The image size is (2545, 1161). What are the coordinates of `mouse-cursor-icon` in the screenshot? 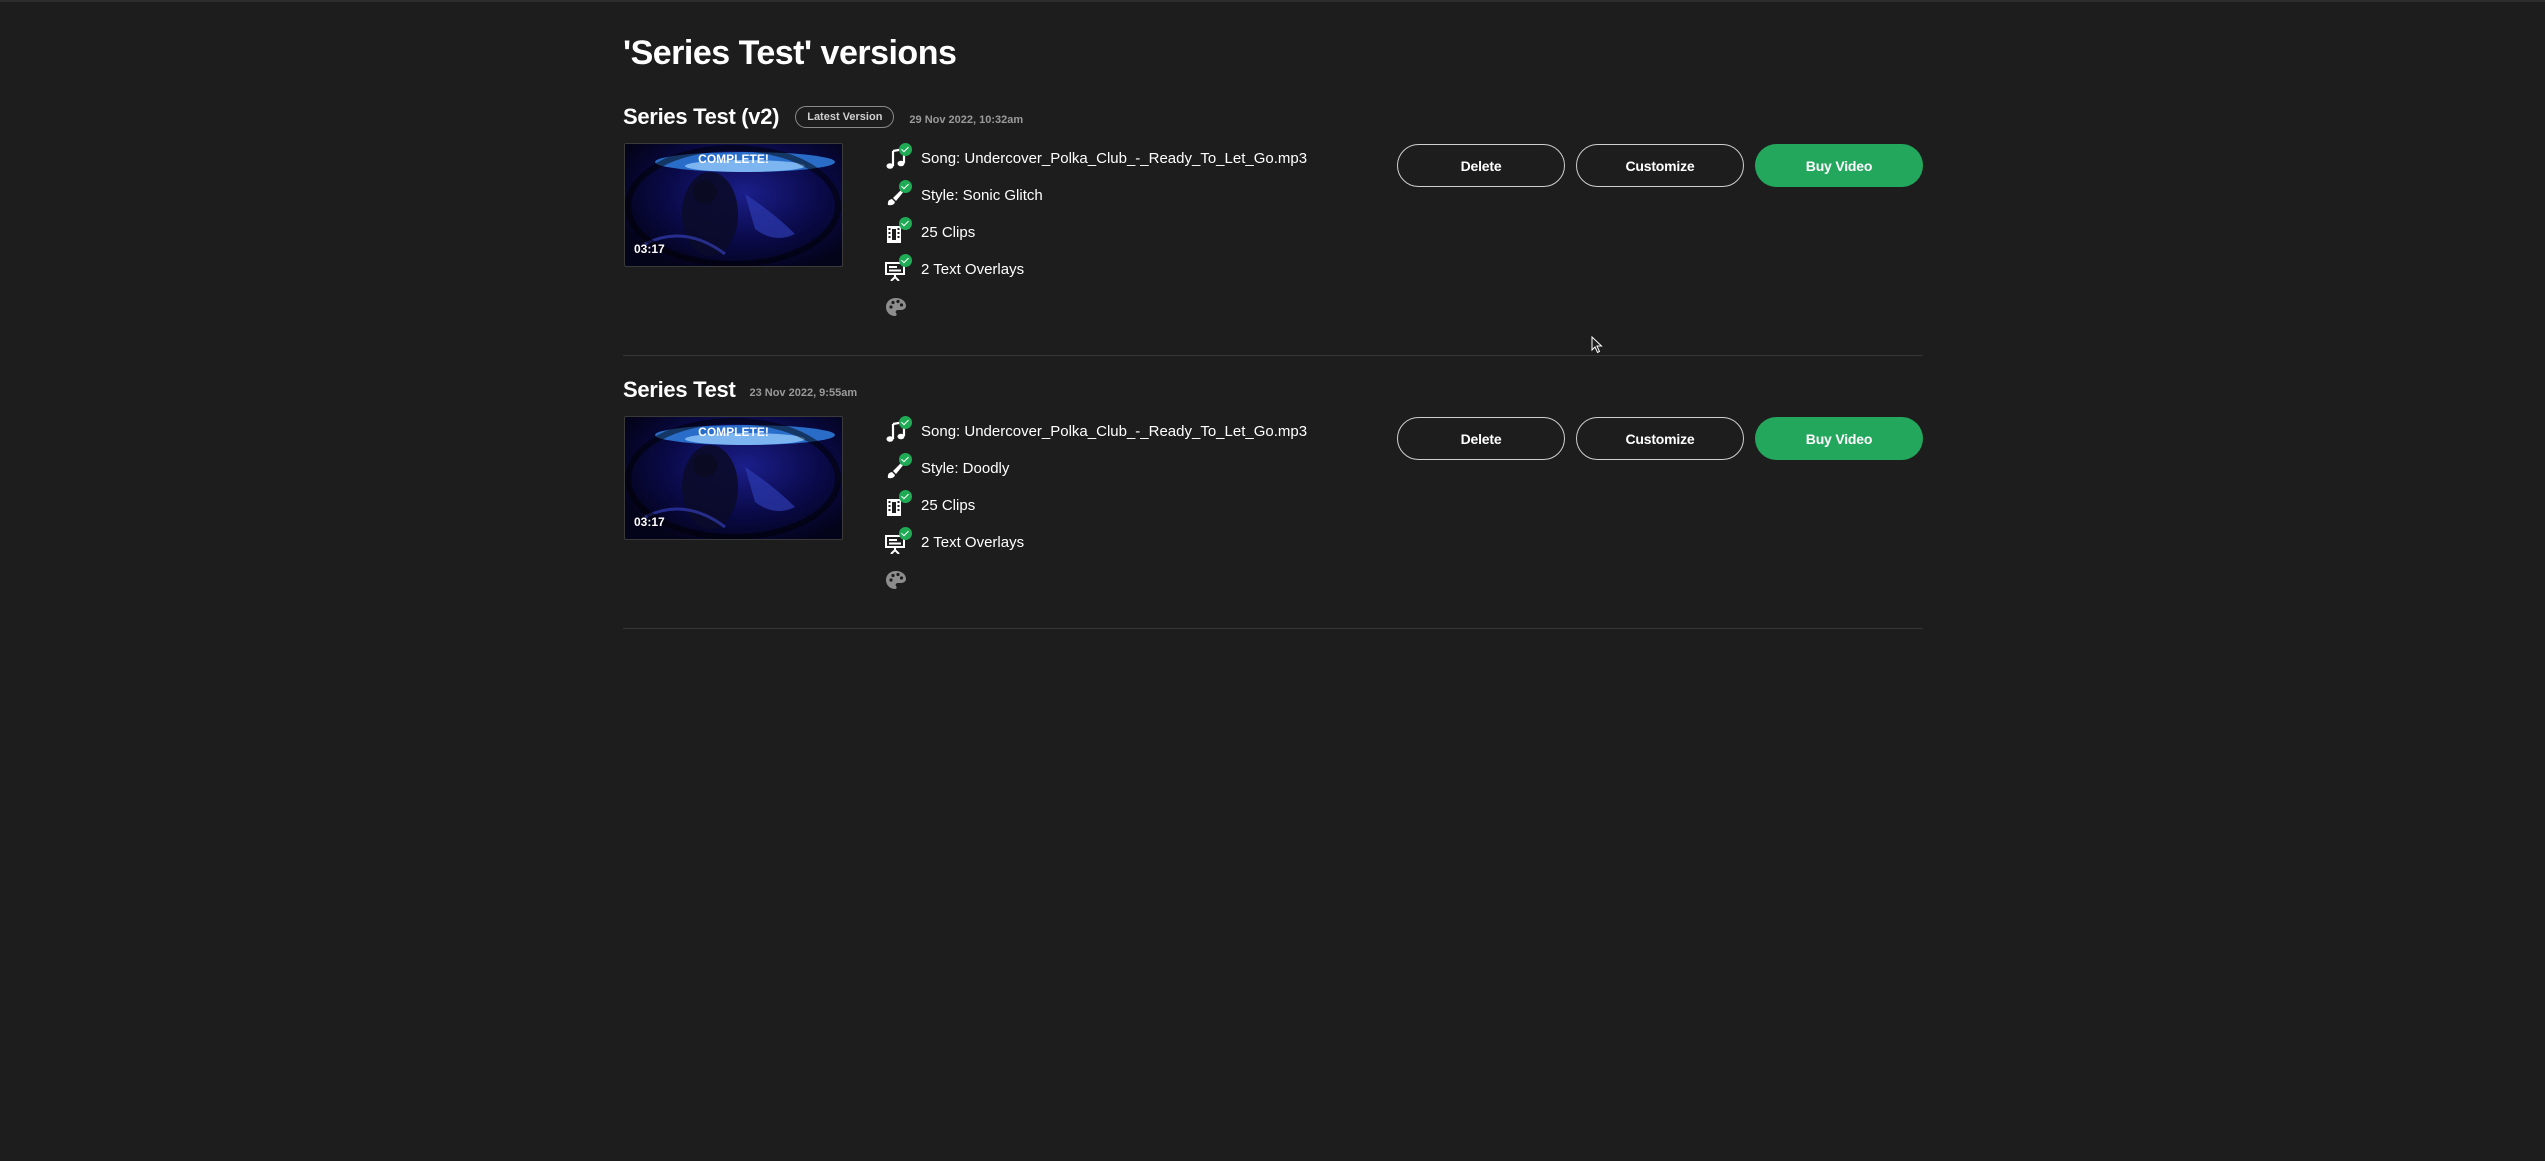 It's located at (1597, 345).